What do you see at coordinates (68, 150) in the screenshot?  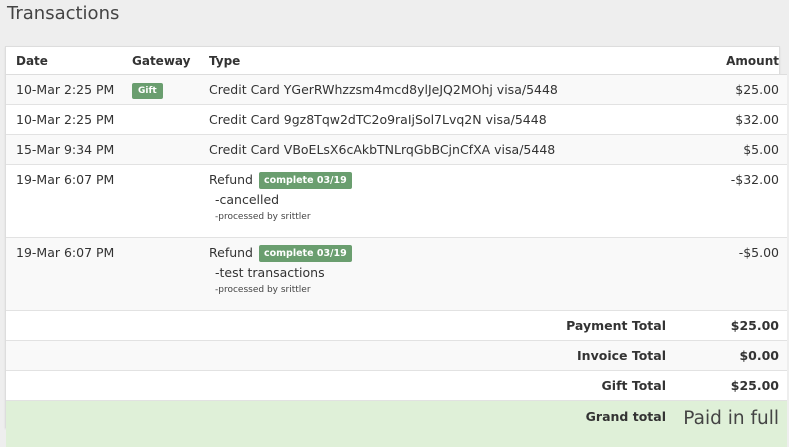 I see `row-date: 15-Mar 9:34 PM` at bounding box center [68, 150].